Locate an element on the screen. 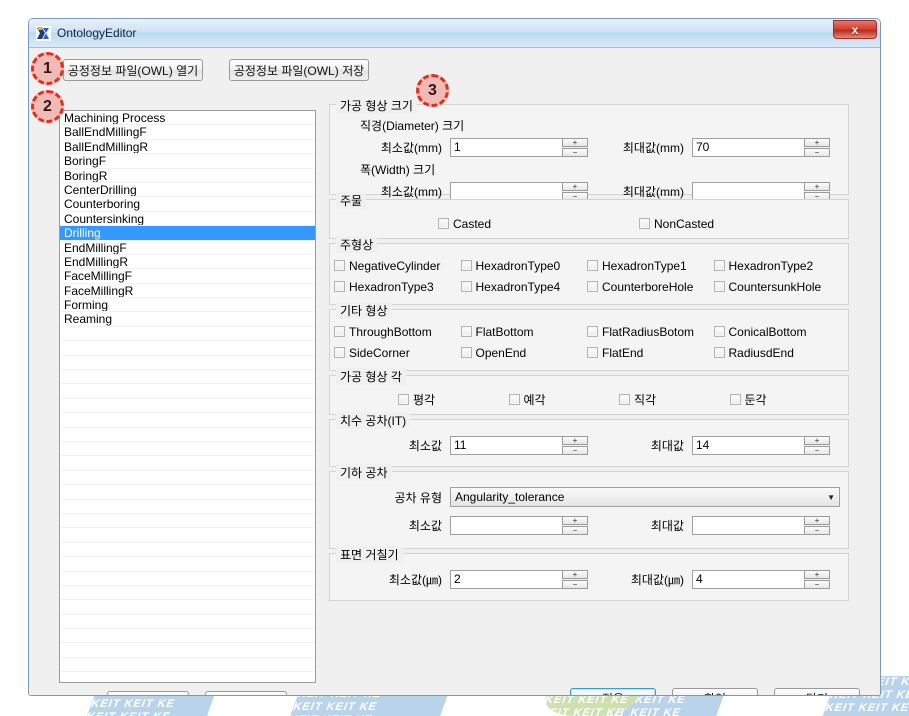  roughness-min-stepper: + − is located at coordinates (575, 579).